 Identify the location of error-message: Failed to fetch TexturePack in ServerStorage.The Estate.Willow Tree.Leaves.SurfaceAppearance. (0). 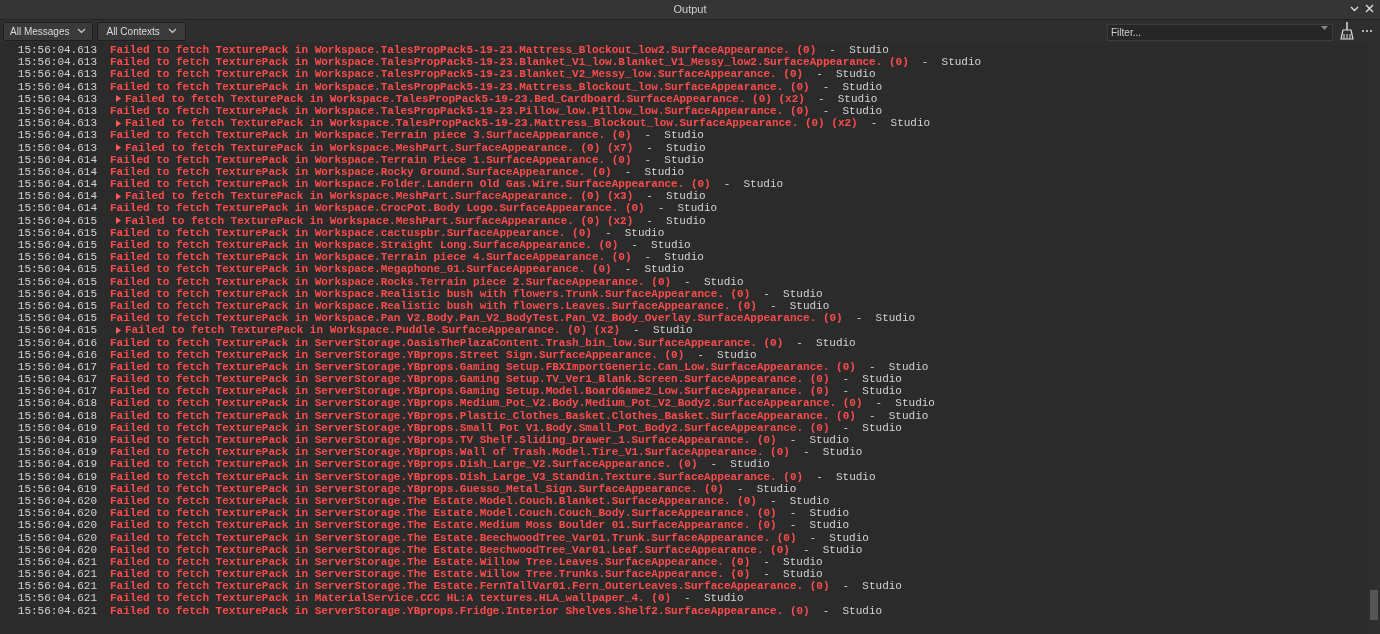
(430, 562).